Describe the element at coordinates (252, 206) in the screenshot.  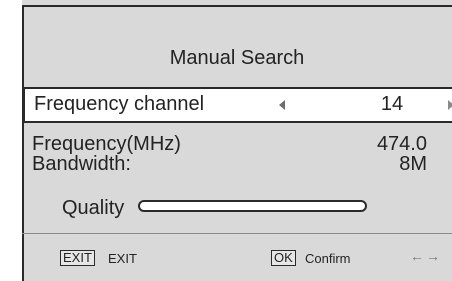
I see `quality-bar` at that location.